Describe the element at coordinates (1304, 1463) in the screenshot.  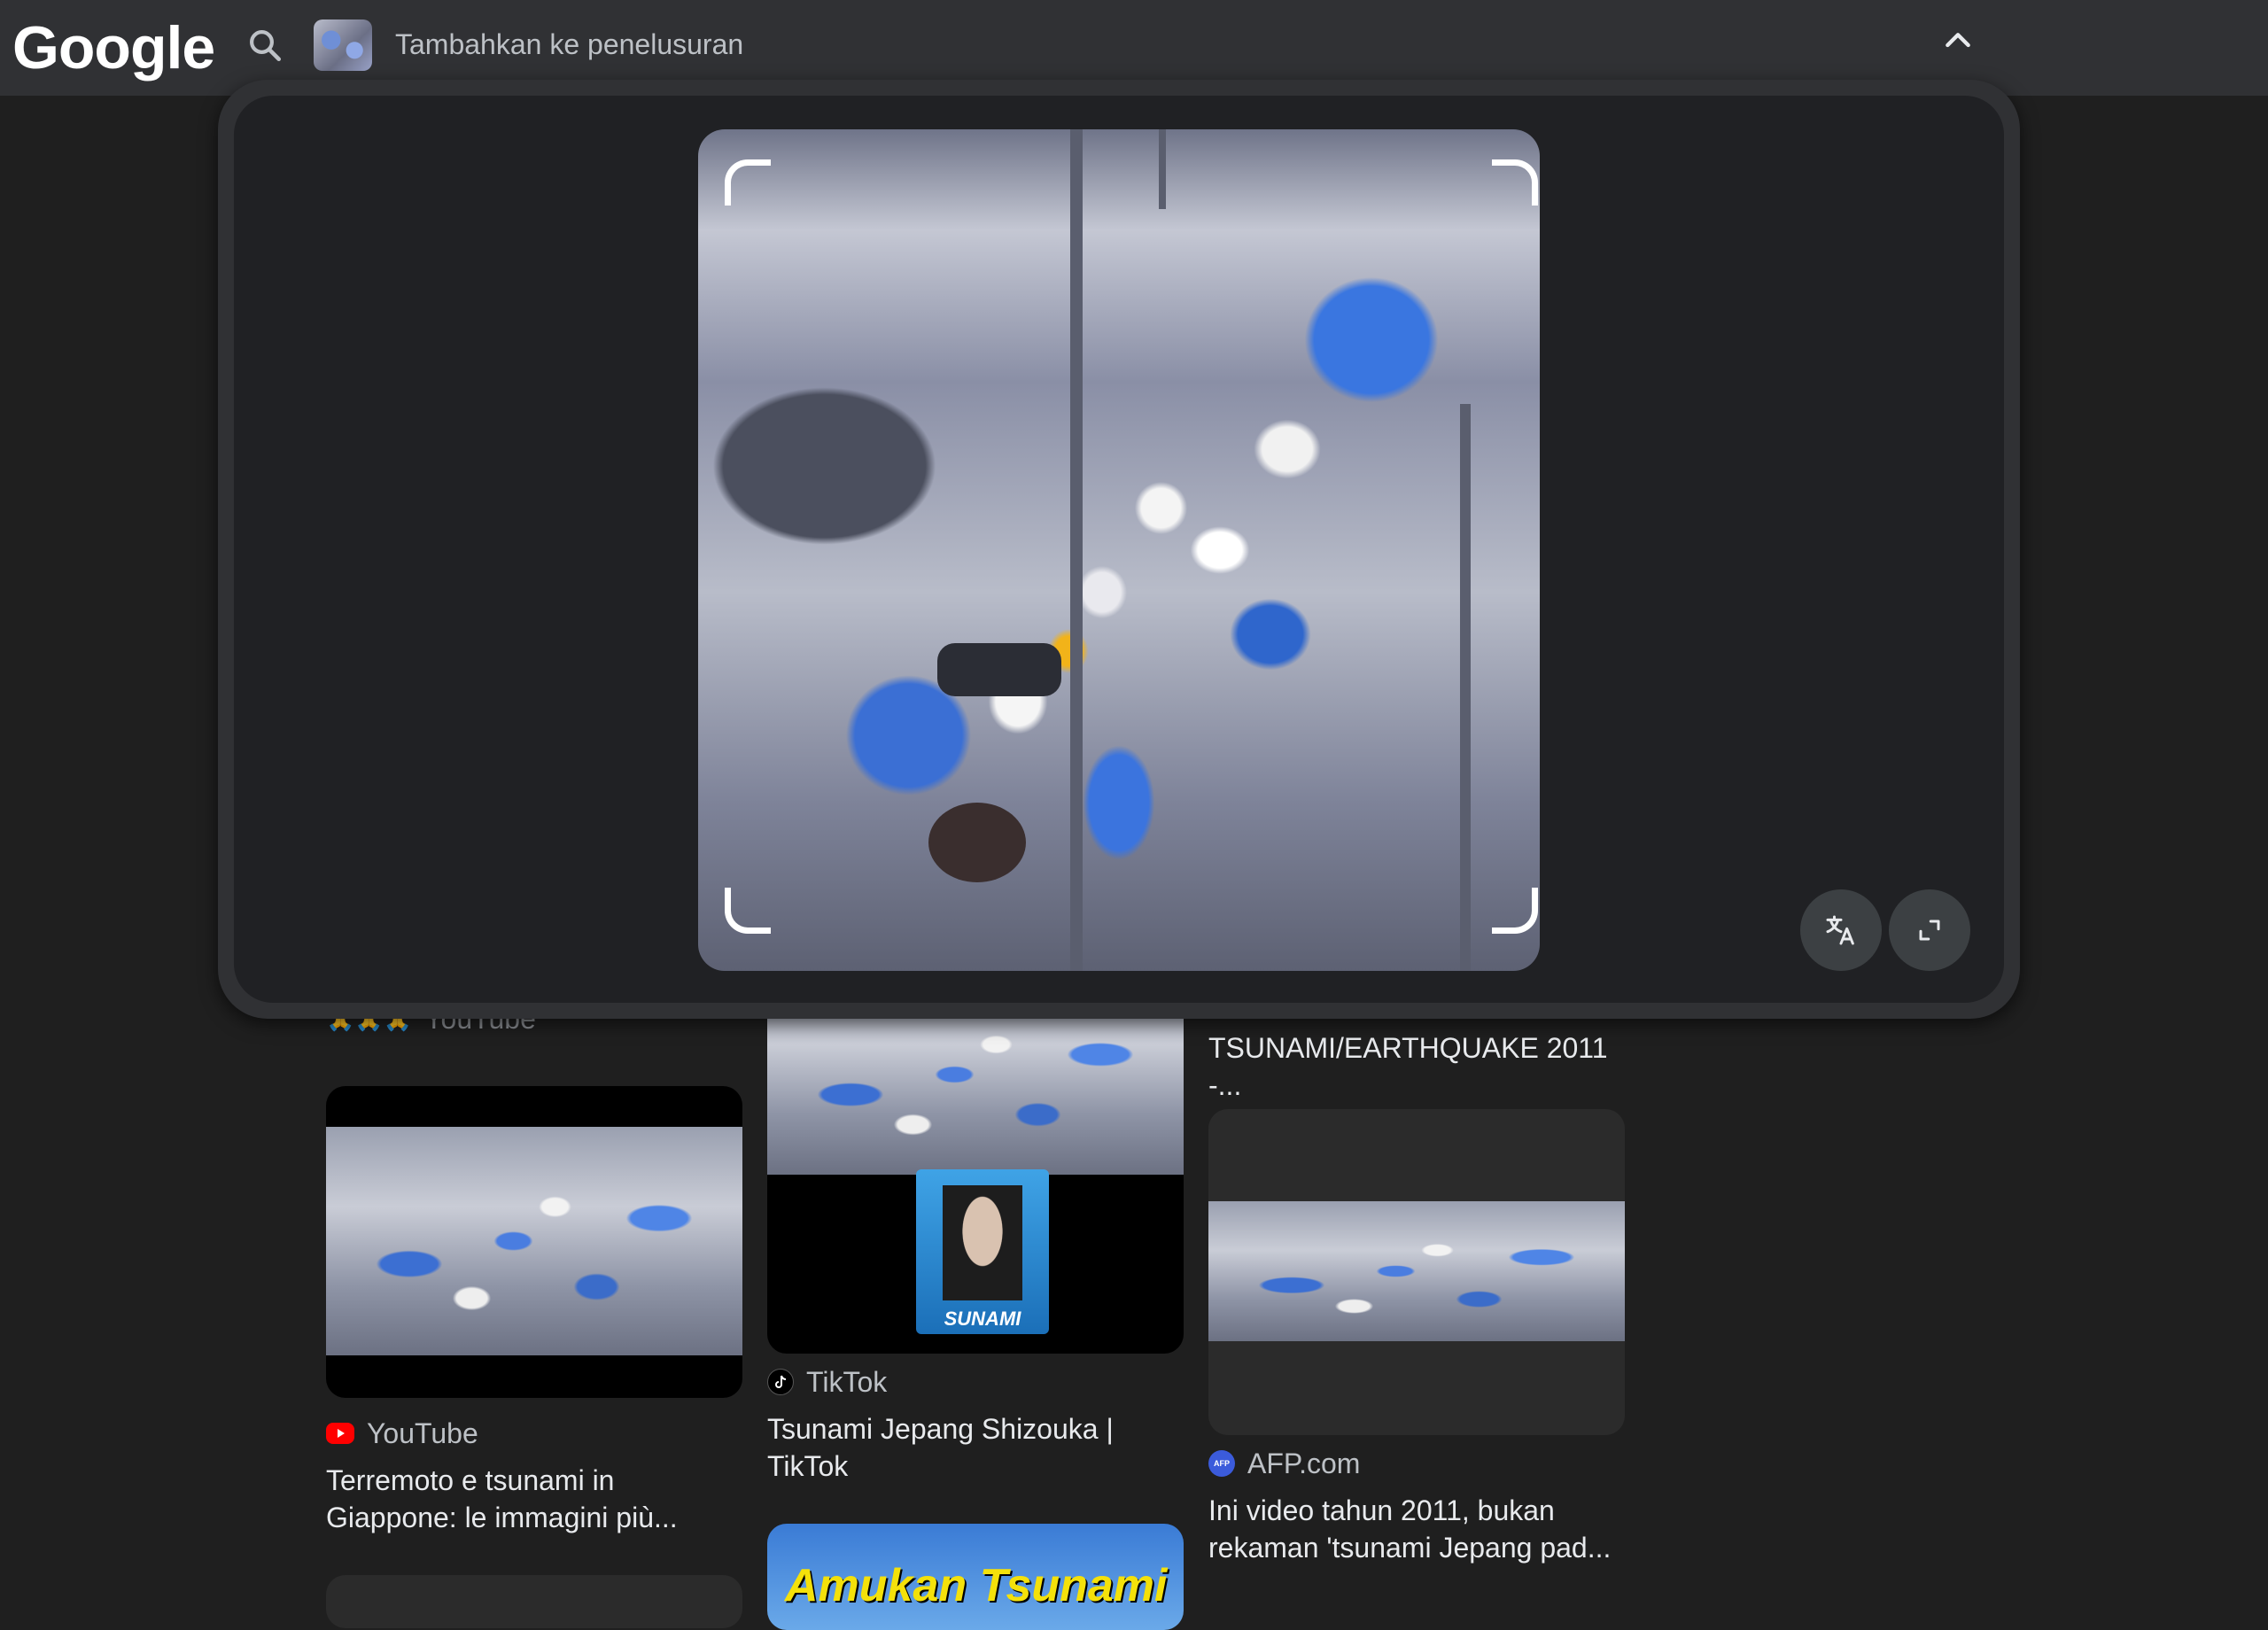
I see `result-source-name: AFP.com` at that location.